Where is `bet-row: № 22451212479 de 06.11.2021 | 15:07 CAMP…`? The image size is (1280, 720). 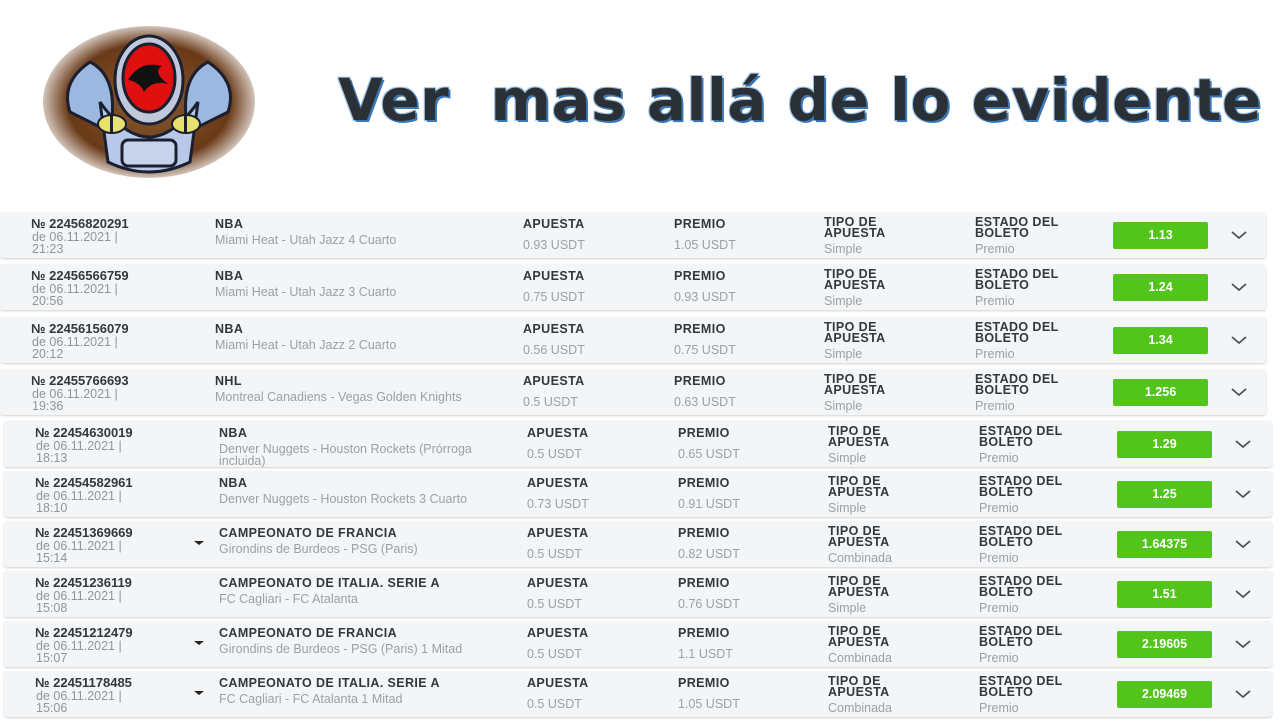 bet-row: № 22451212479 de 06.11.2021 | 15:07 CAMP… is located at coordinates (638, 644).